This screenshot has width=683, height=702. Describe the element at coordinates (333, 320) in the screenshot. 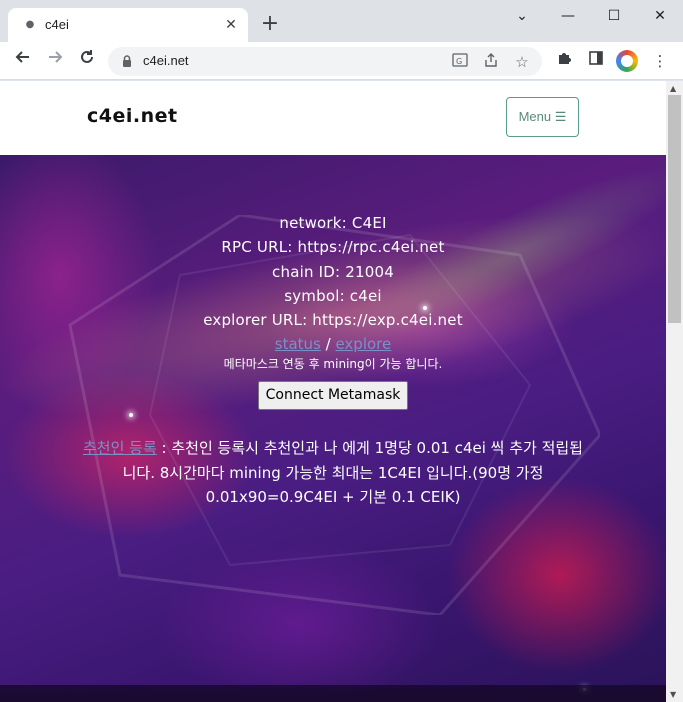

I see `explorer-url: explorer URL: https://exp.c4ei.net` at that location.